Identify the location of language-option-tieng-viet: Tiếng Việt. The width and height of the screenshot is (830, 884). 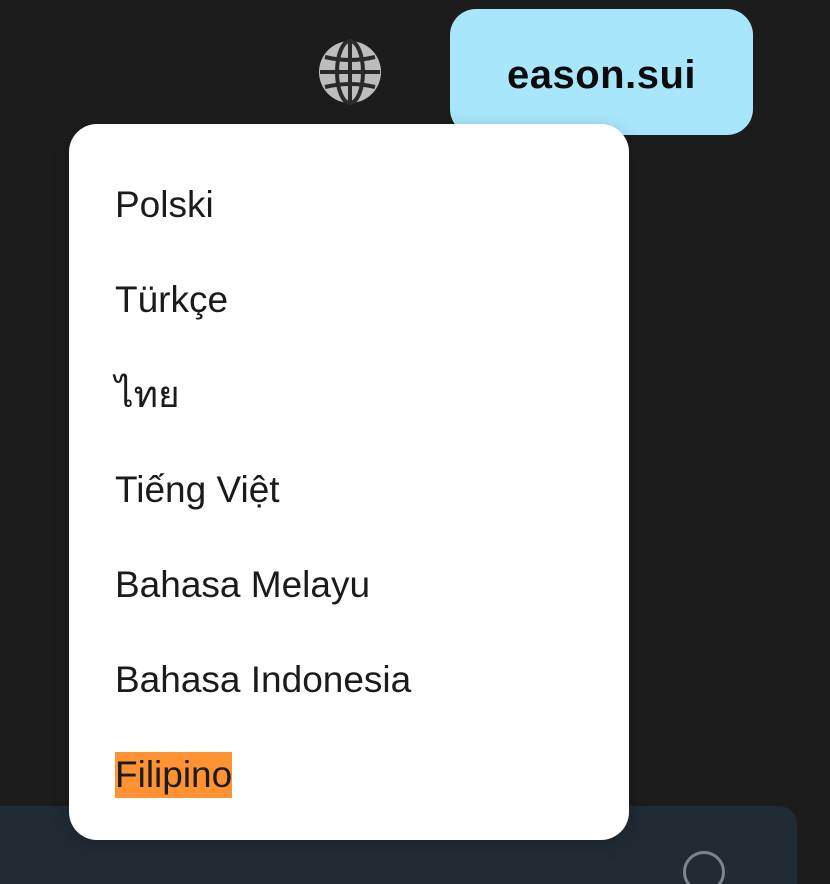
(197, 490).